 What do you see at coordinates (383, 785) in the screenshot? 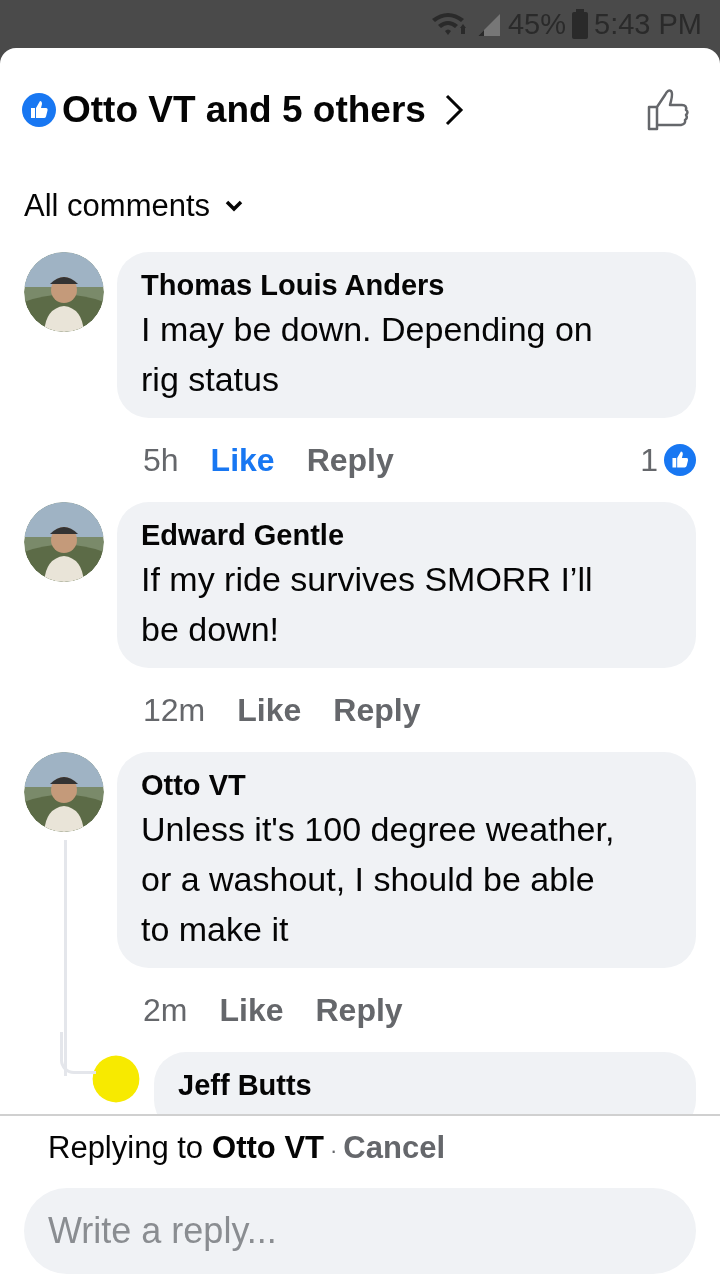
I see `comment-author: Otto VT` at bounding box center [383, 785].